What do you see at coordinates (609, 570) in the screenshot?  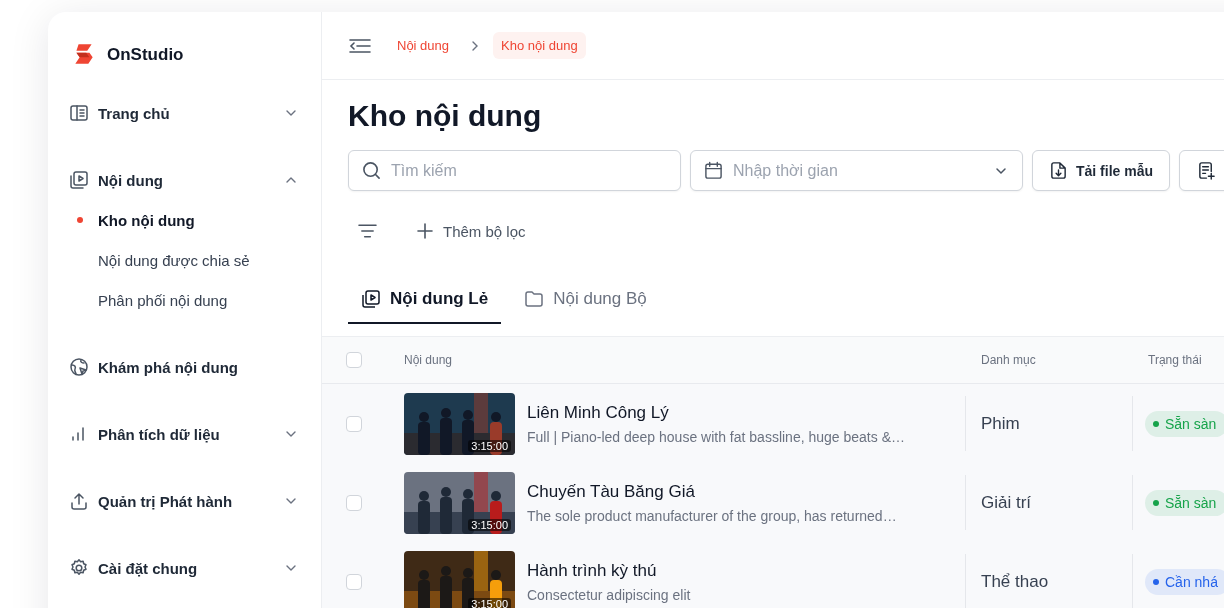 I see `content-title: Hành trình kỳ thú` at bounding box center [609, 570].